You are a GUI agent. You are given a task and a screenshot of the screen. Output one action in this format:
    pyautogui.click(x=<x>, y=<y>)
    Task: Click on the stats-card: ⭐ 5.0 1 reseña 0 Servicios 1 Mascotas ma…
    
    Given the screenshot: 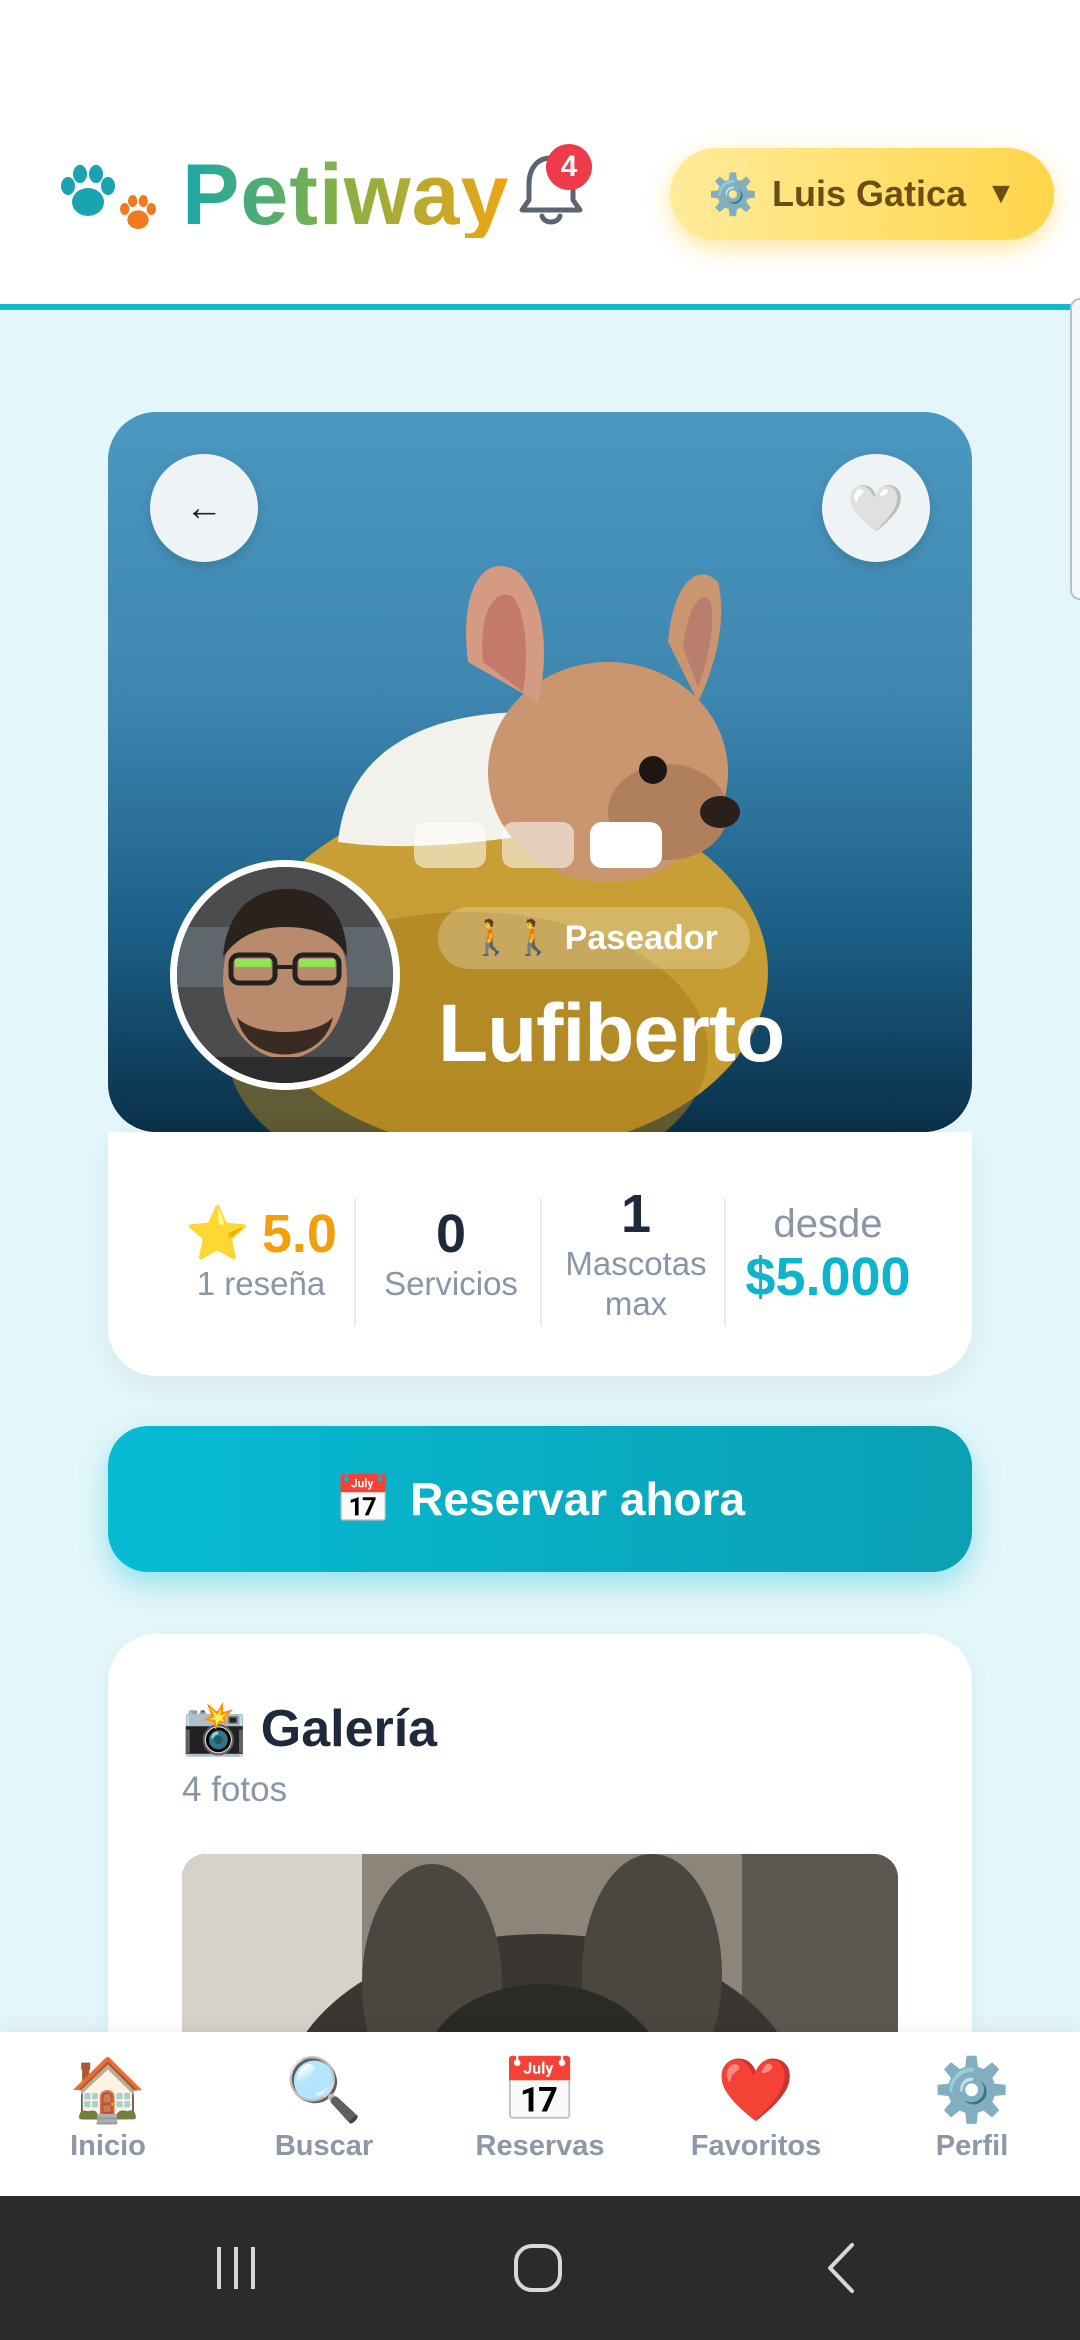 What is the action you would take?
    pyautogui.click(x=540, y=1254)
    